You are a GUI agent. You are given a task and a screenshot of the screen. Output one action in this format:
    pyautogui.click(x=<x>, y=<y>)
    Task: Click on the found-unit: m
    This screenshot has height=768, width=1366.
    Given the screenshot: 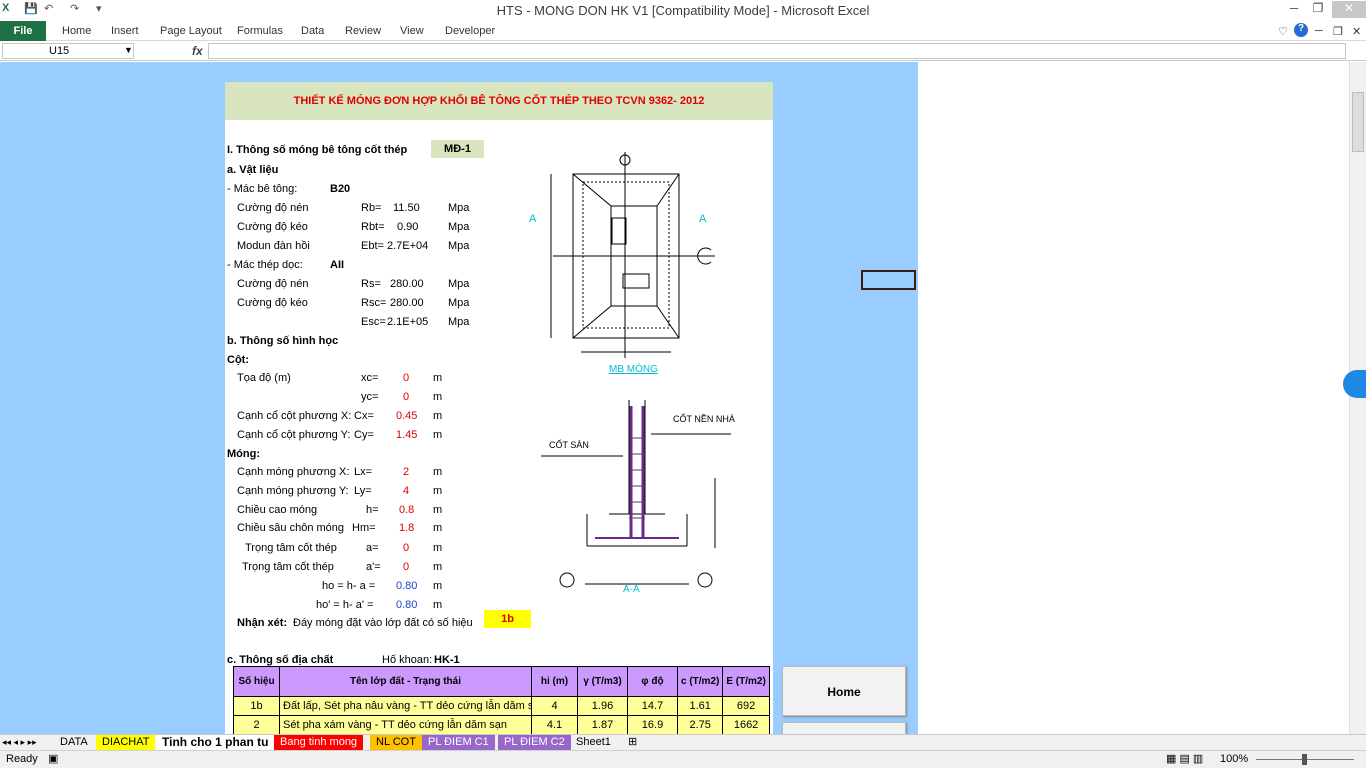 What is the action you would take?
    pyautogui.click(x=438, y=510)
    